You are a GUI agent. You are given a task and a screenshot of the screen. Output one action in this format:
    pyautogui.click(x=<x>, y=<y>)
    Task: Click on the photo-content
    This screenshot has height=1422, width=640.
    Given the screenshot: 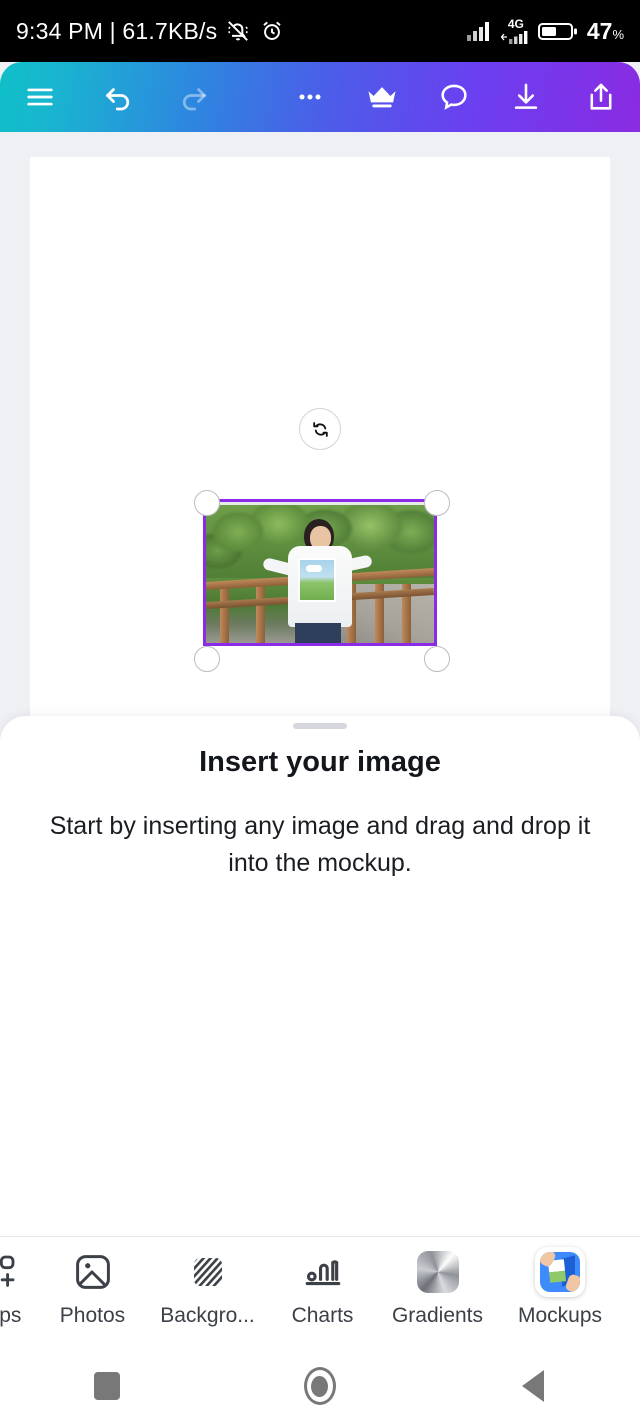 What is the action you would take?
    pyautogui.click(x=320, y=572)
    